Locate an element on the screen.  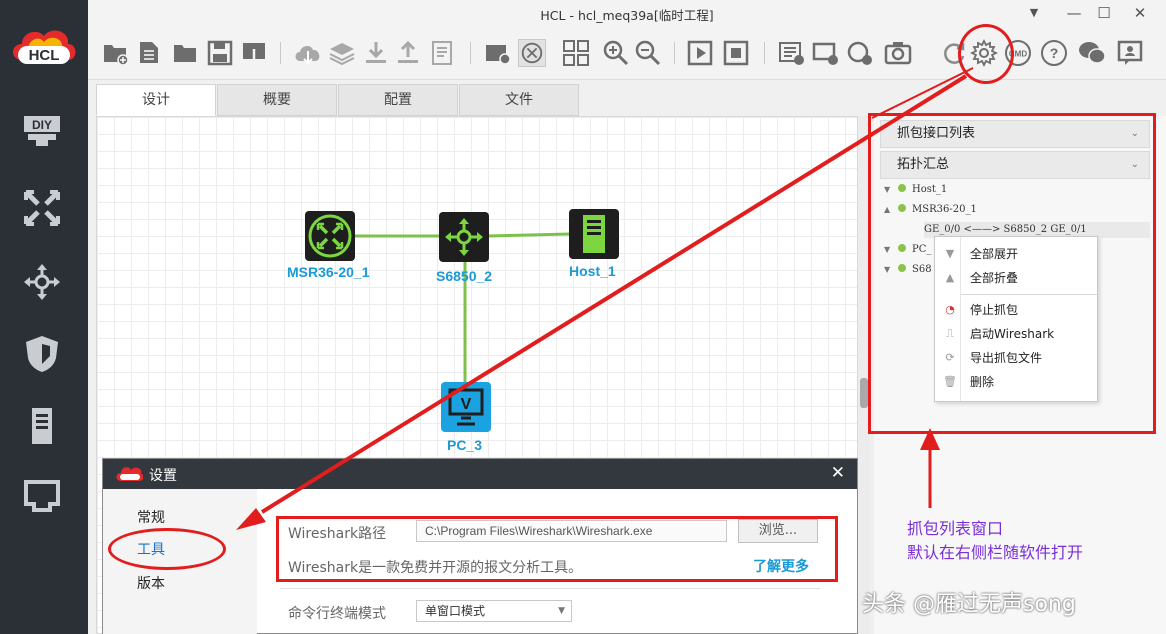
watermark-text: 头条 @雁过无声song is located at coordinates (969, 604).